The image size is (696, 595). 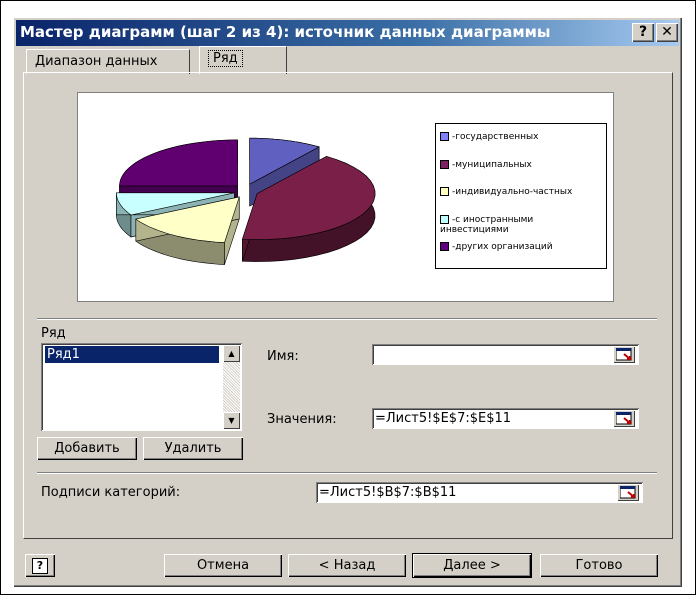 What do you see at coordinates (505, 418) in the screenshot?
I see `values-field: =Лист5!$E$7:$E$11` at bounding box center [505, 418].